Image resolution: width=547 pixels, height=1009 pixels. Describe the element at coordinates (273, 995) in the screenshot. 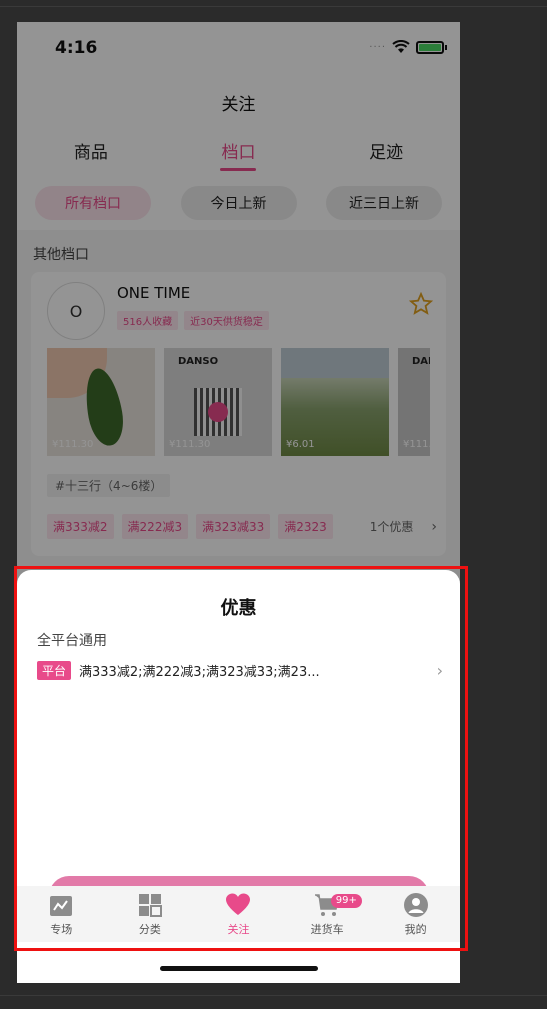

I see `bottom-divider` at that location.